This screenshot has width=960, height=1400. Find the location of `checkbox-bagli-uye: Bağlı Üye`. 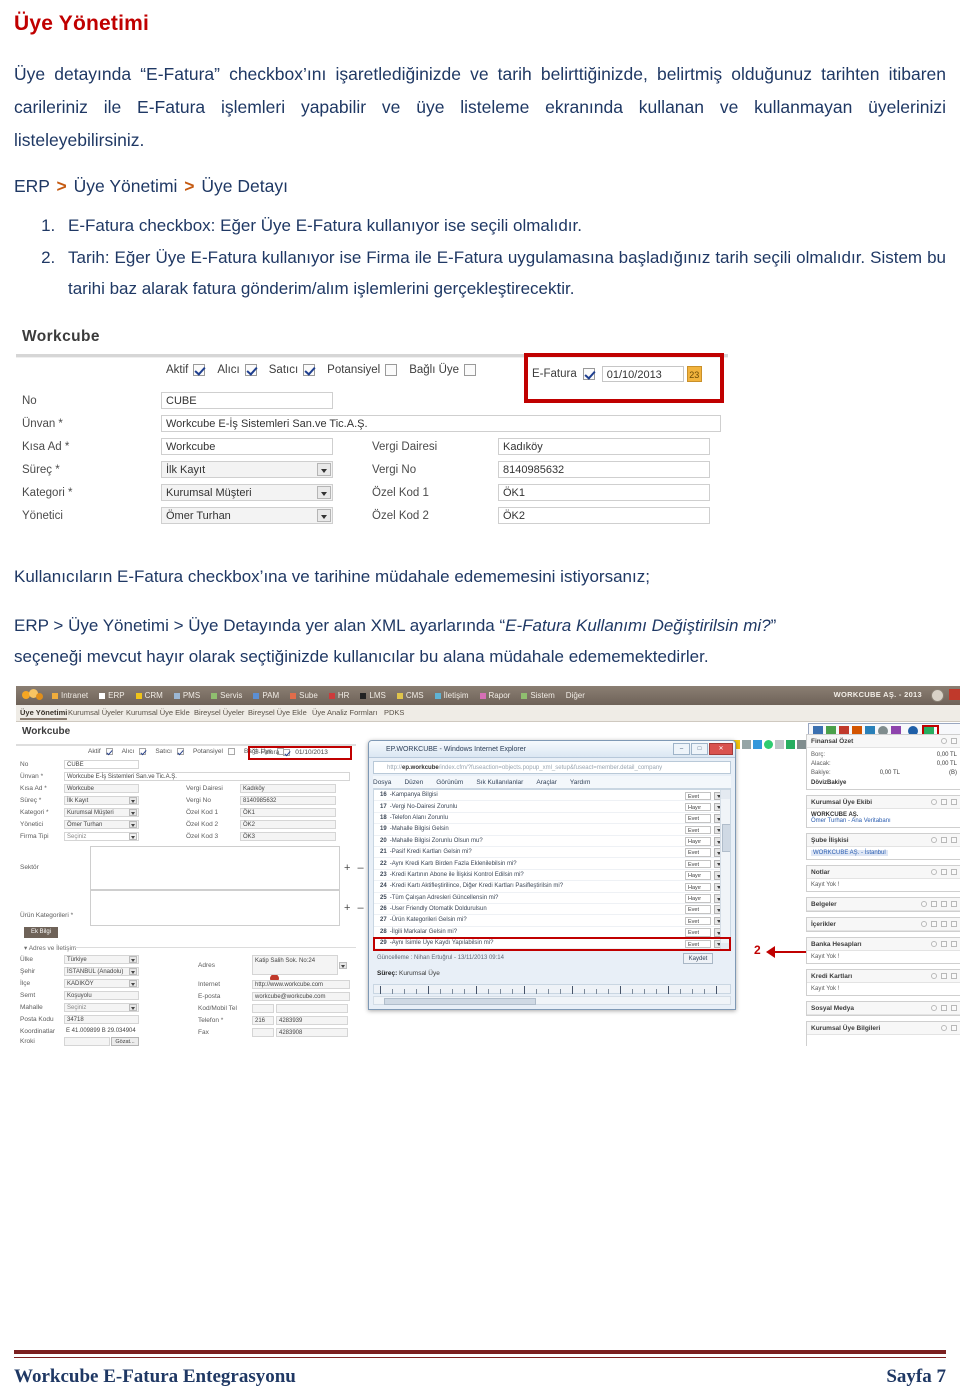

checkbox-bagli-uye: Bağlı Üye is located at coordinates (442, 370).